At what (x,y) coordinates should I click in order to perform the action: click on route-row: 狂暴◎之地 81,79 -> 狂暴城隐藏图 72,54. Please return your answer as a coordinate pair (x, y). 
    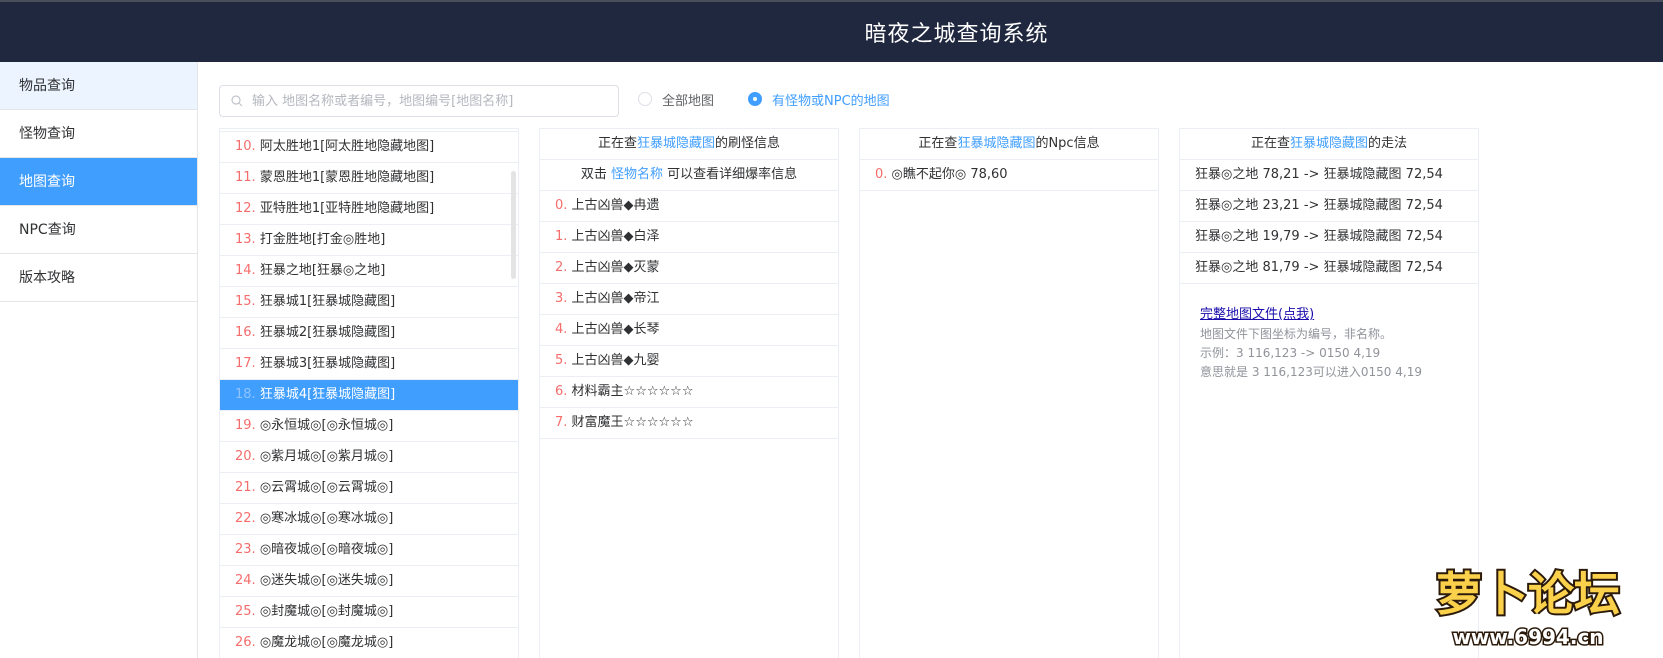
    Looking at the image, I should click on (1329, 268).